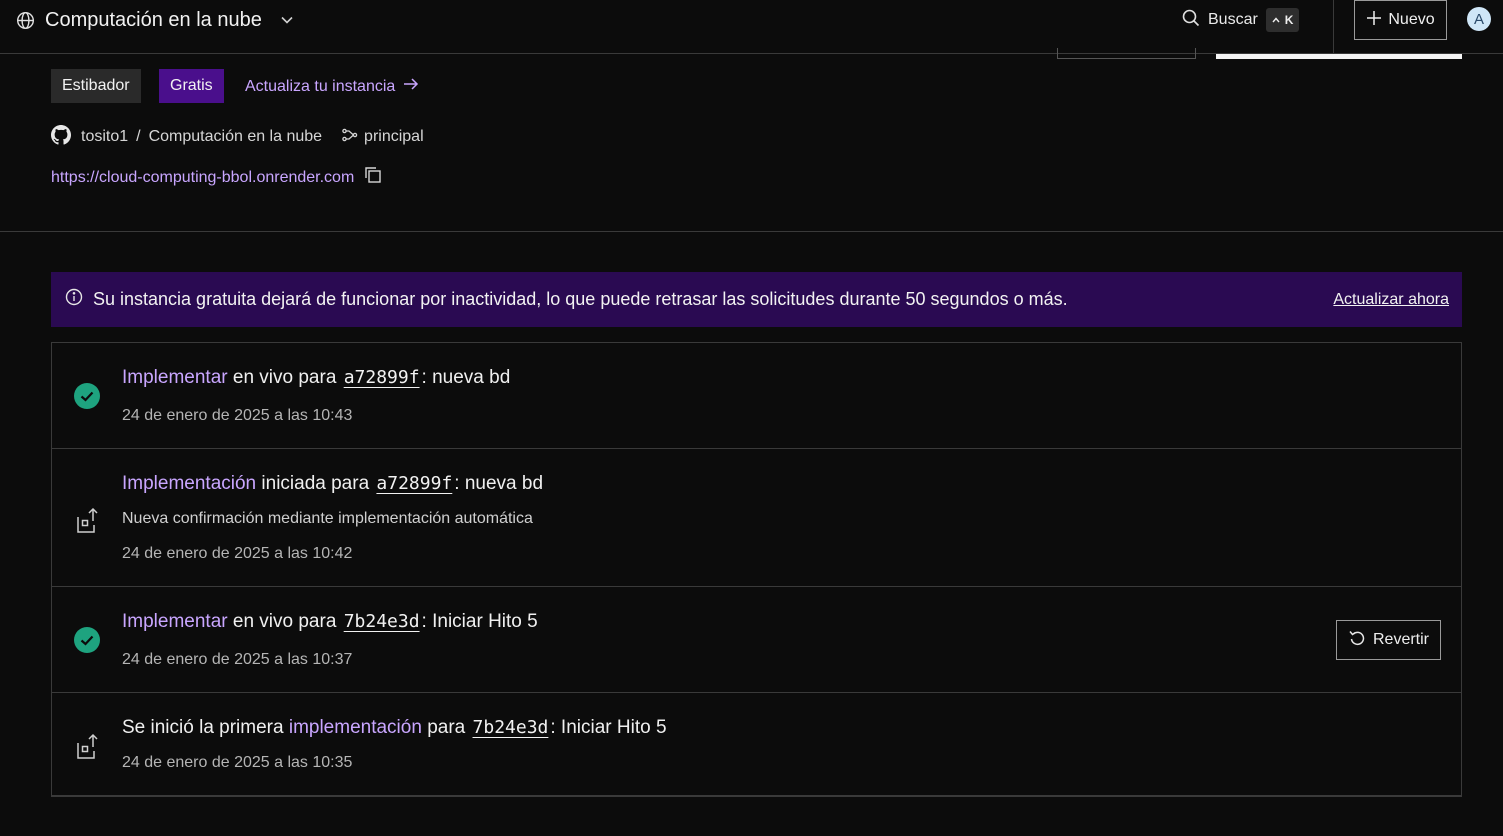 This screenshot has height=836, width=1503. Describe the element at coordinates (1374, 20) in the screenshot. I see `plus-icon` at that location.